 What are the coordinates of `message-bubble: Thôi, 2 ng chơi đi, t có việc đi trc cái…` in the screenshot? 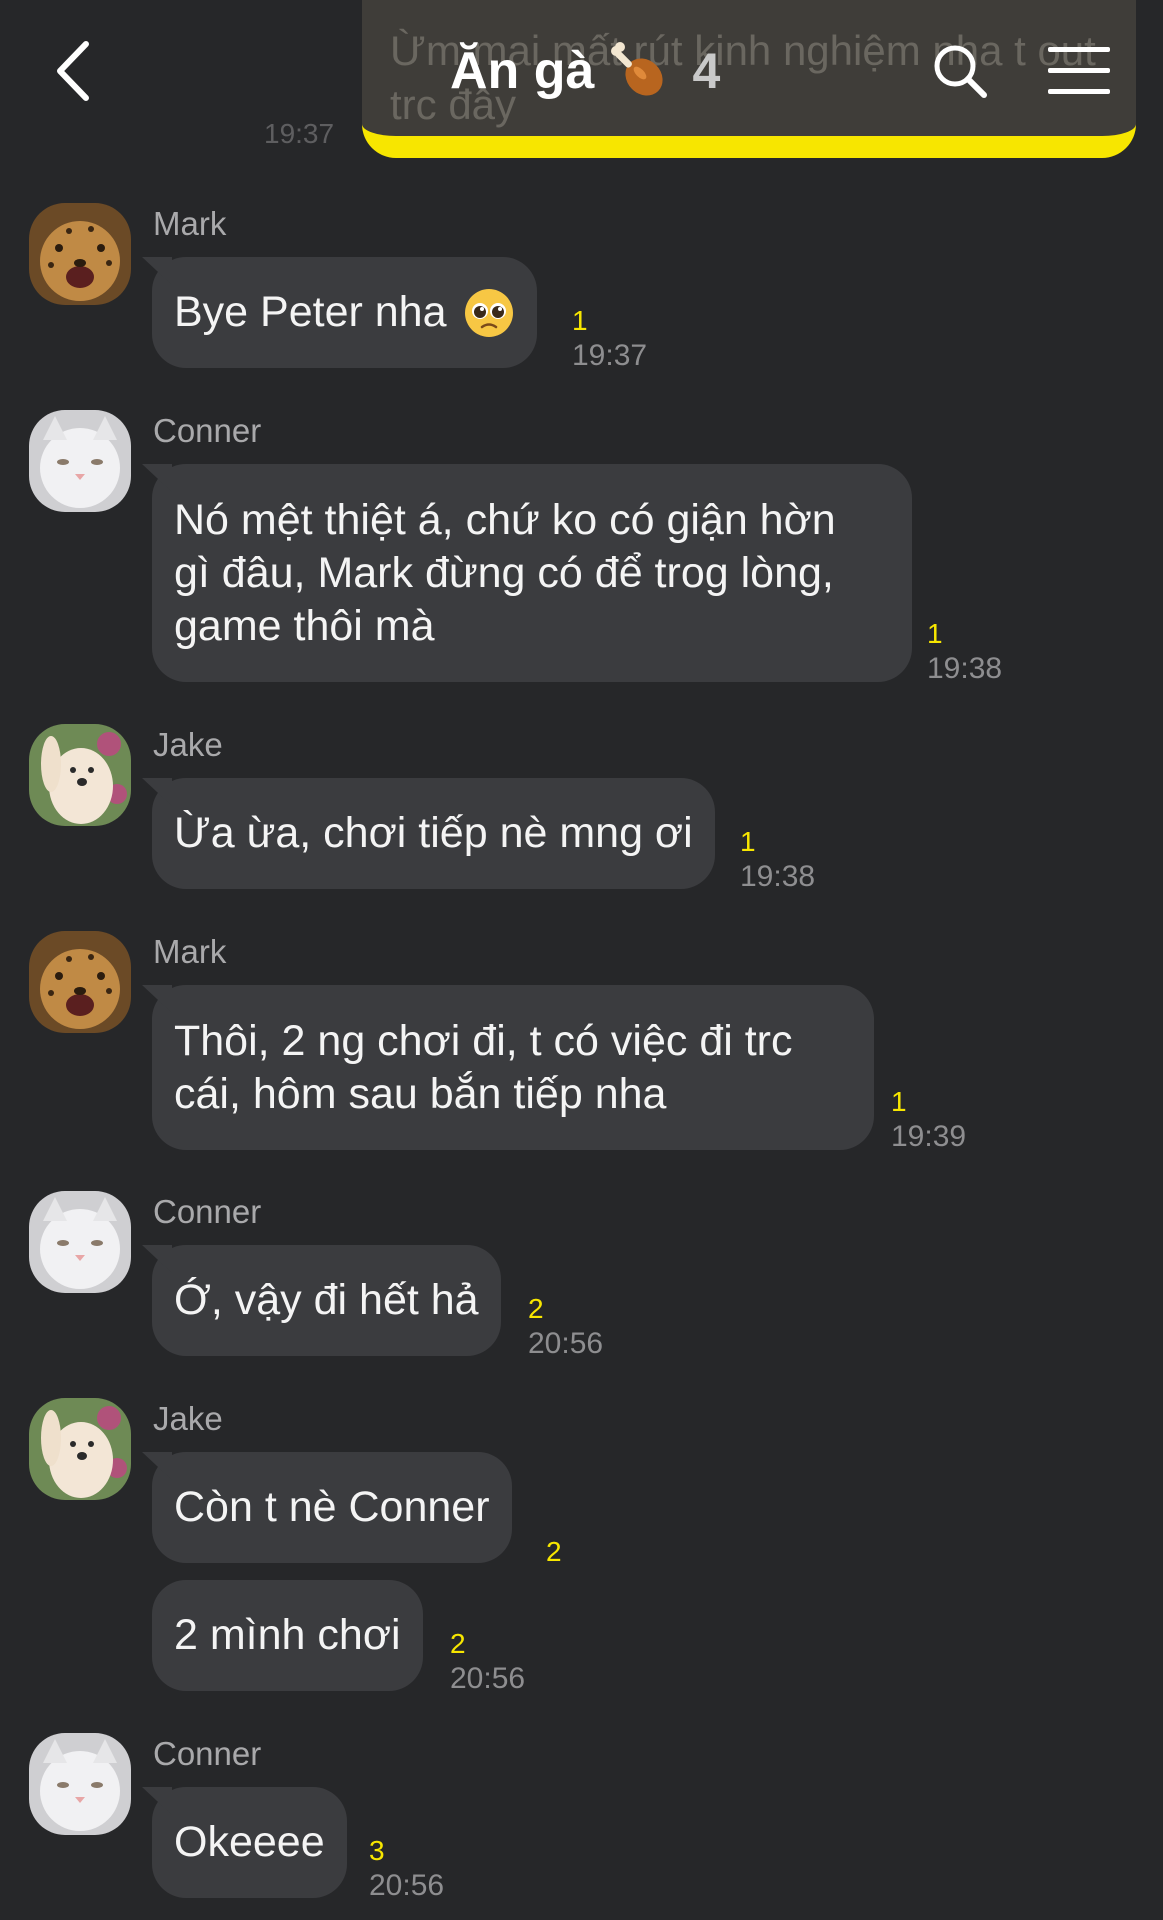 It's located at (513, 1067).